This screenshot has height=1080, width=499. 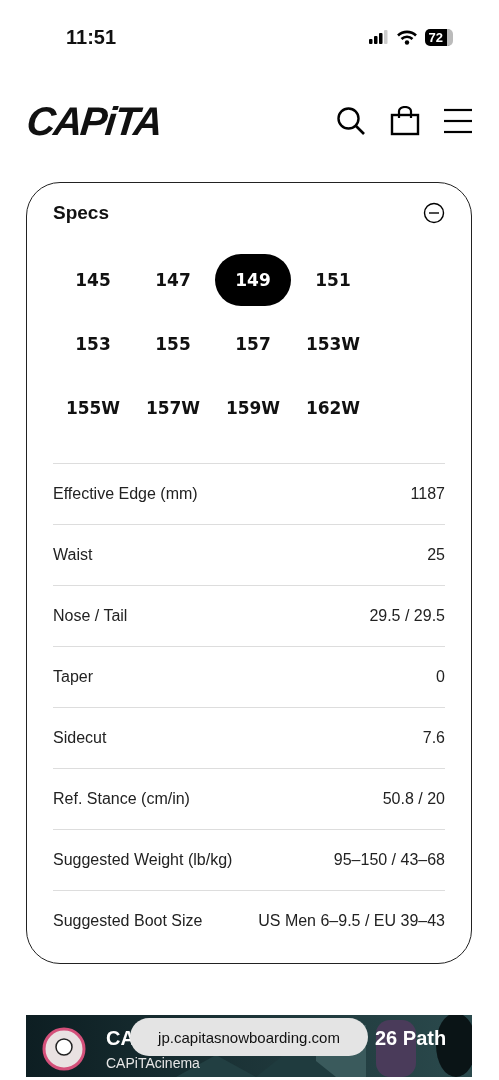 What do you see at coordinates (253, 280) in the screenshot?
I see `size-option: 149` at bounding box center [253, 280].